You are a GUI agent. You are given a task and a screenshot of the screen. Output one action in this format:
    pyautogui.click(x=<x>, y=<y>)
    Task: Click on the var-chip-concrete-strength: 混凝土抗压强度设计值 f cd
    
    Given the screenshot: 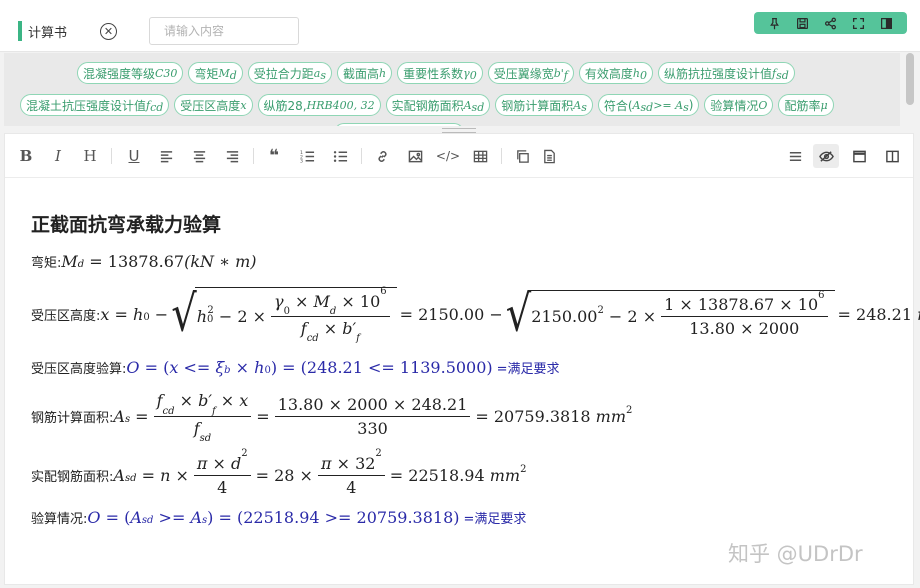 What is the action you would take?
    pyautogui.click(x=95, y=105)
    